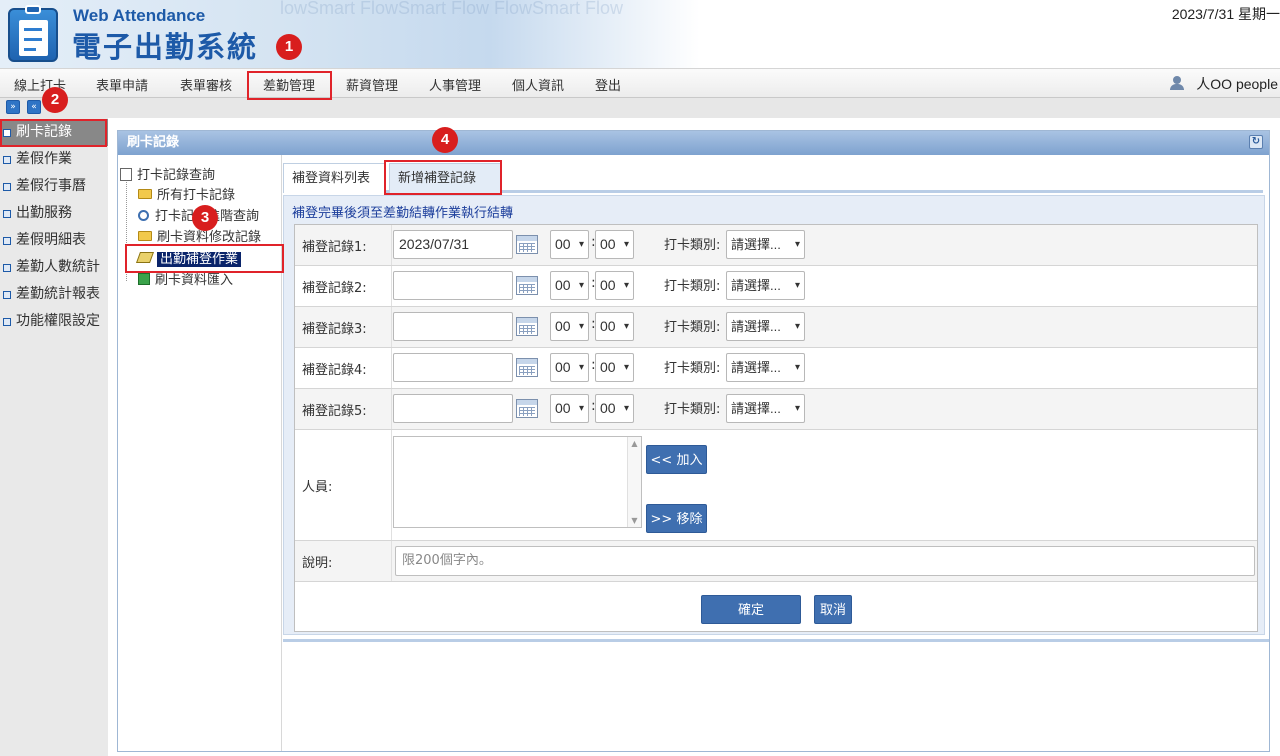 This screenshot has height=756, width=1280. What do you see at coordinates (1224, 84) in the screenshot?
I see `user-info: 人OO people` at bounding box center [1224, 84].